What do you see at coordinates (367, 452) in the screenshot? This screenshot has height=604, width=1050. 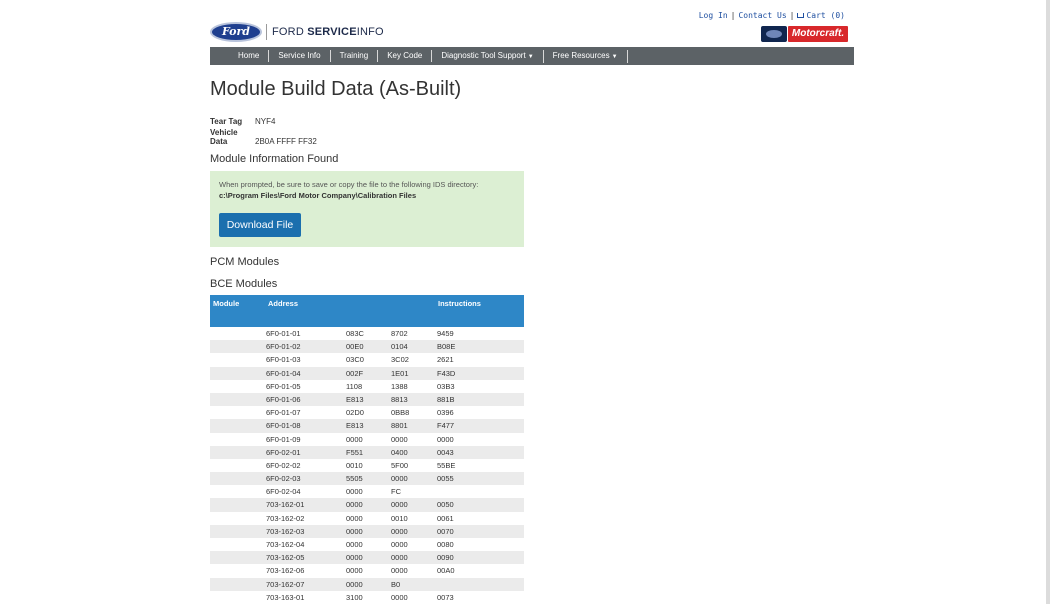 I see `table-row: 6F0-02-01 F551 0400 0043` at bounding box center [367, 452].